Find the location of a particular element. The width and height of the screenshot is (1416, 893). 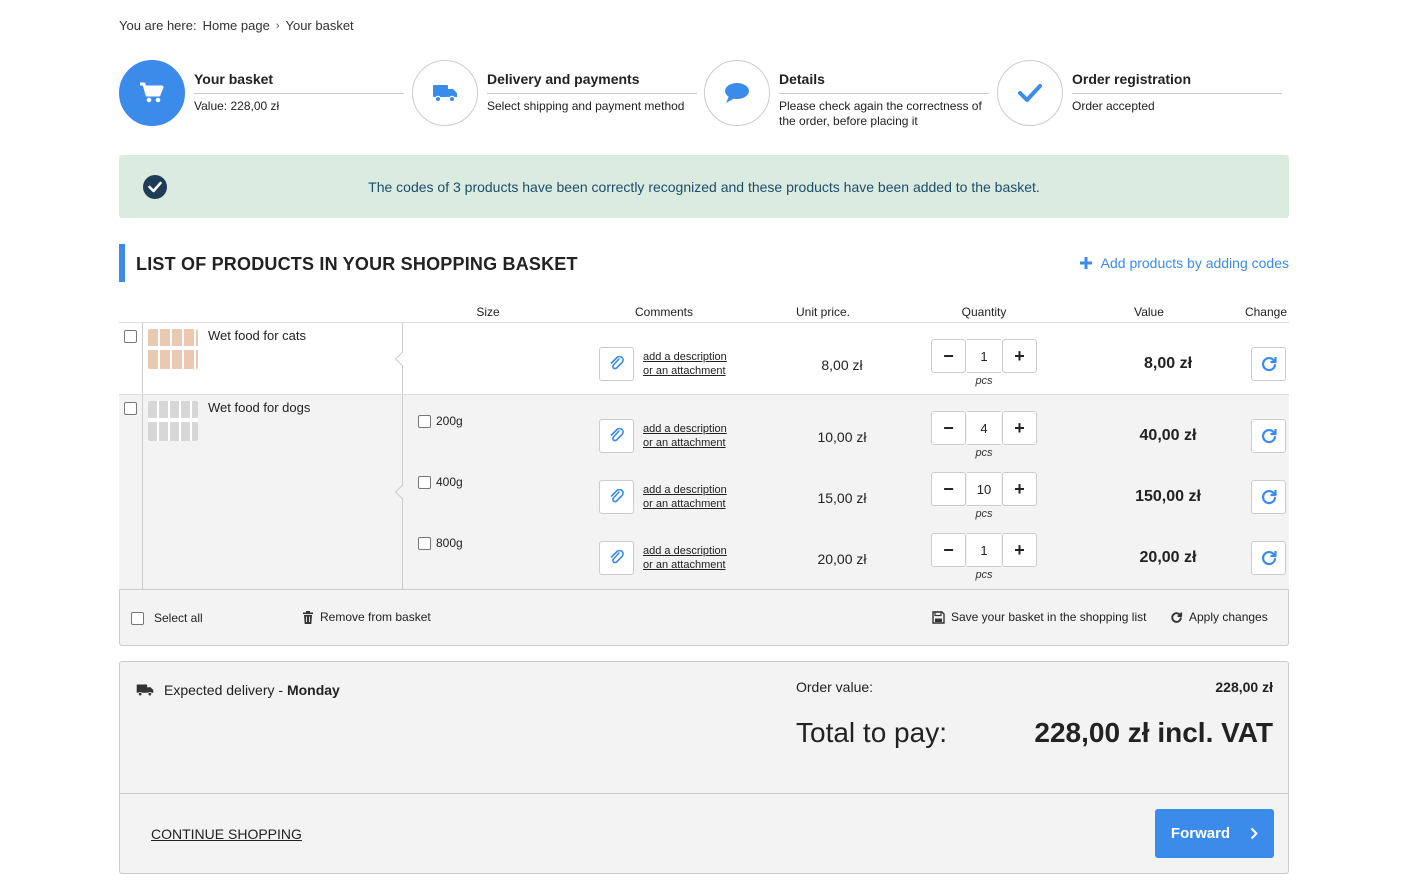

col-quantity: Quantity is located at coordinates (984, 312).